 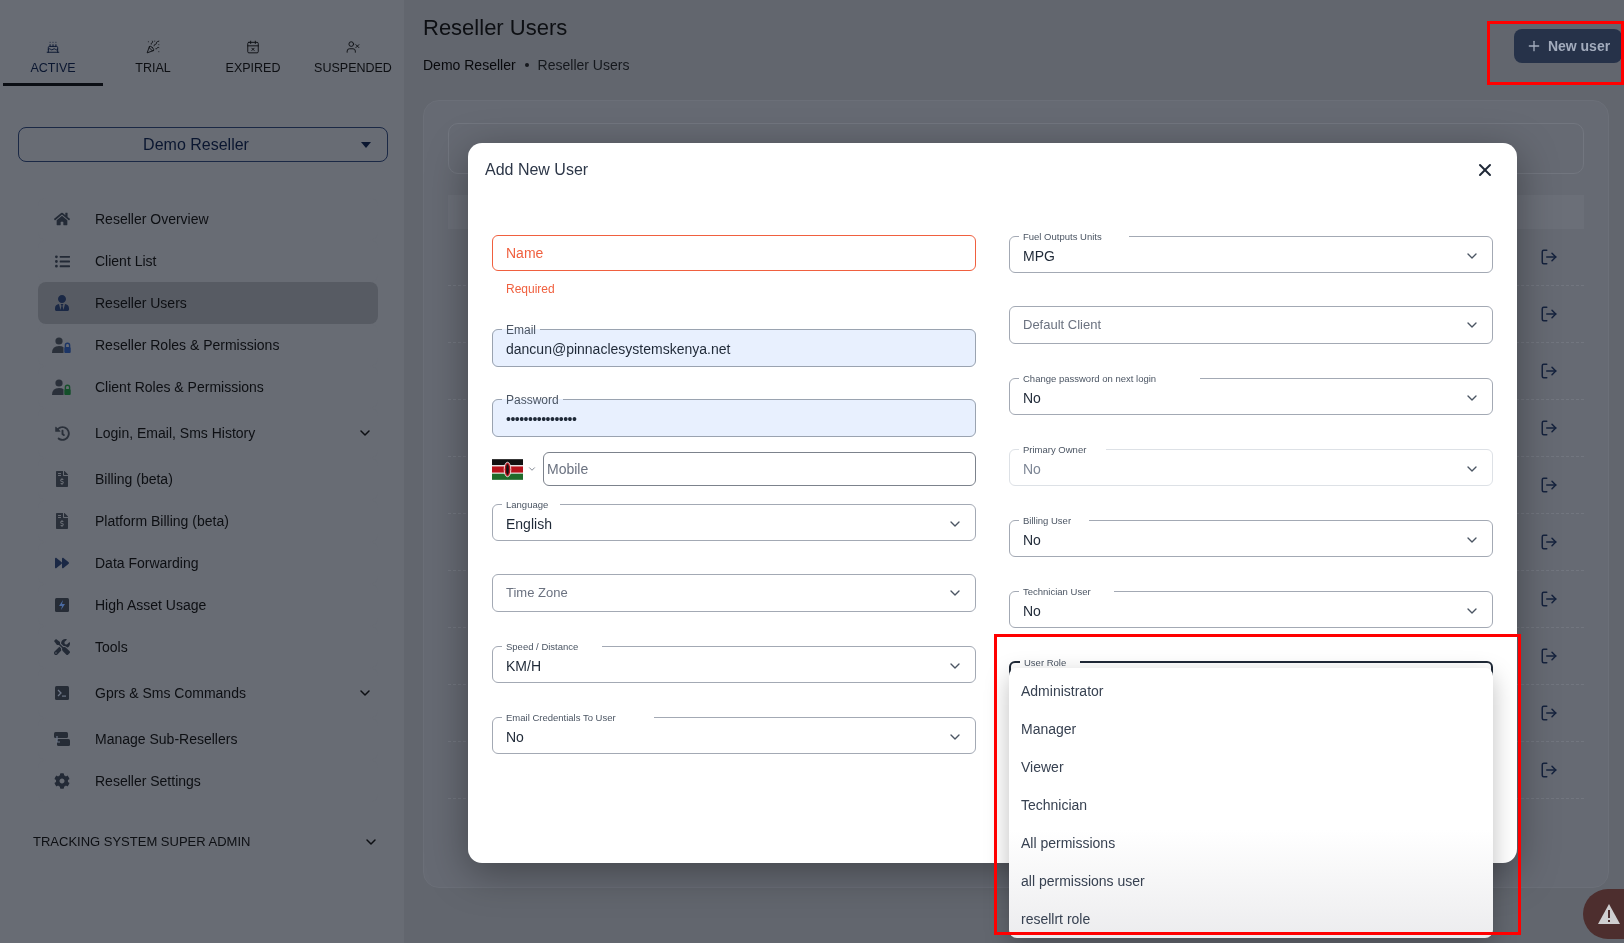 I want to click on field-label: Speed / Distance, so click(x=542, y=646).